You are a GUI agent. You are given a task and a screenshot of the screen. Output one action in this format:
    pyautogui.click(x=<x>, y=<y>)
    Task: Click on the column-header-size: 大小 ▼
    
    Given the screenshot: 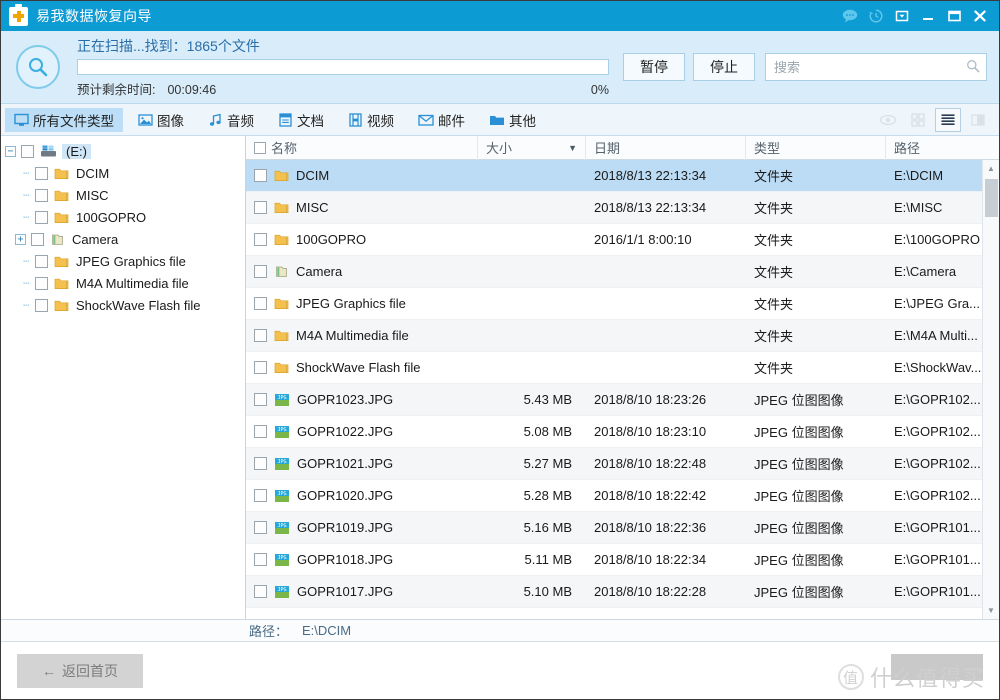 What is the action you would take?
    pyautogui.click(x=532, y=147)
    